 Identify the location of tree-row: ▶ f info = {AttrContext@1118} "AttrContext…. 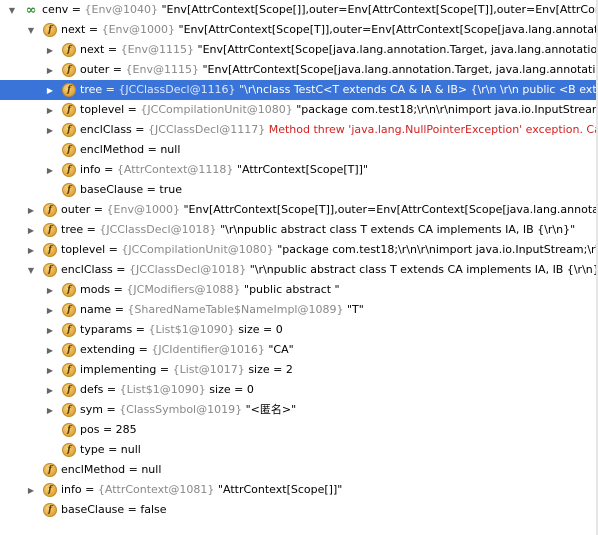
(299, 170).